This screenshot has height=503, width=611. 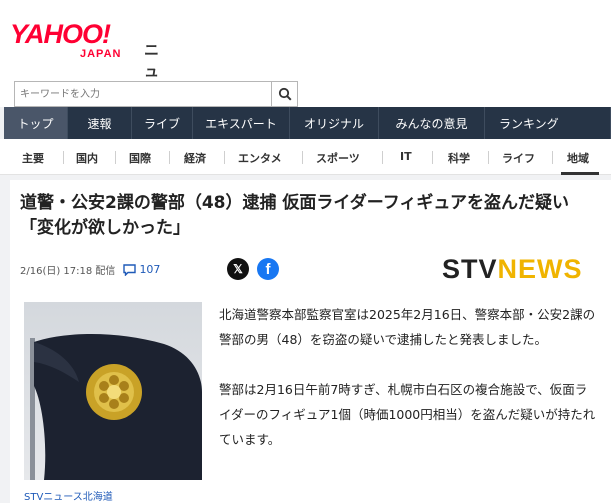 I want to click on provider-logo: STVNEWS, so click(x=512, y=269).